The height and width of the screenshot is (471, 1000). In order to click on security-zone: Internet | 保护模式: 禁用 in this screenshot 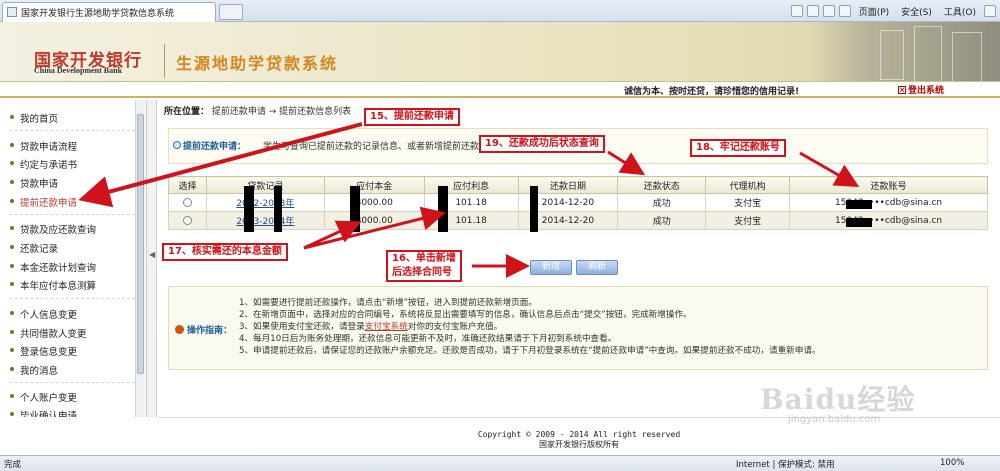, I will do `click(785, 465)`.